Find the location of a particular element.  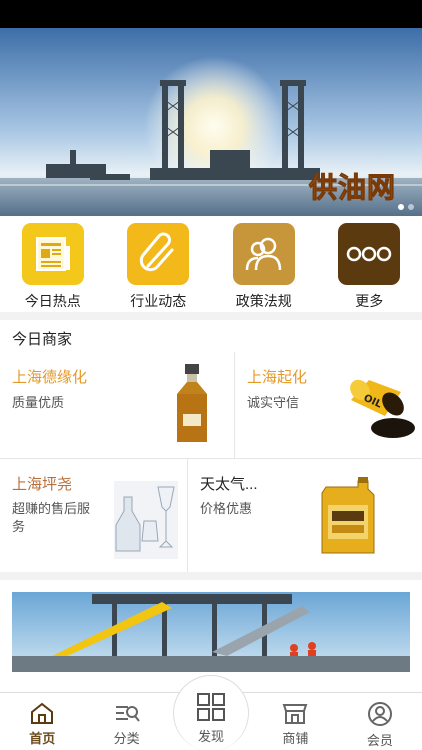

quick-nav-label: 更多 is located at coordinates (369, 301).